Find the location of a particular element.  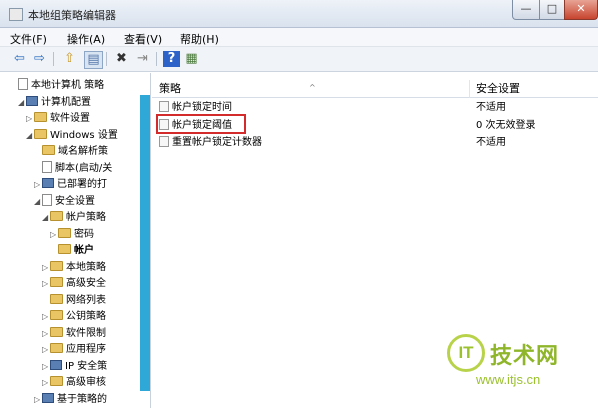

tree-item: ▷ 高级审核 is located at coordinates (74, 382).